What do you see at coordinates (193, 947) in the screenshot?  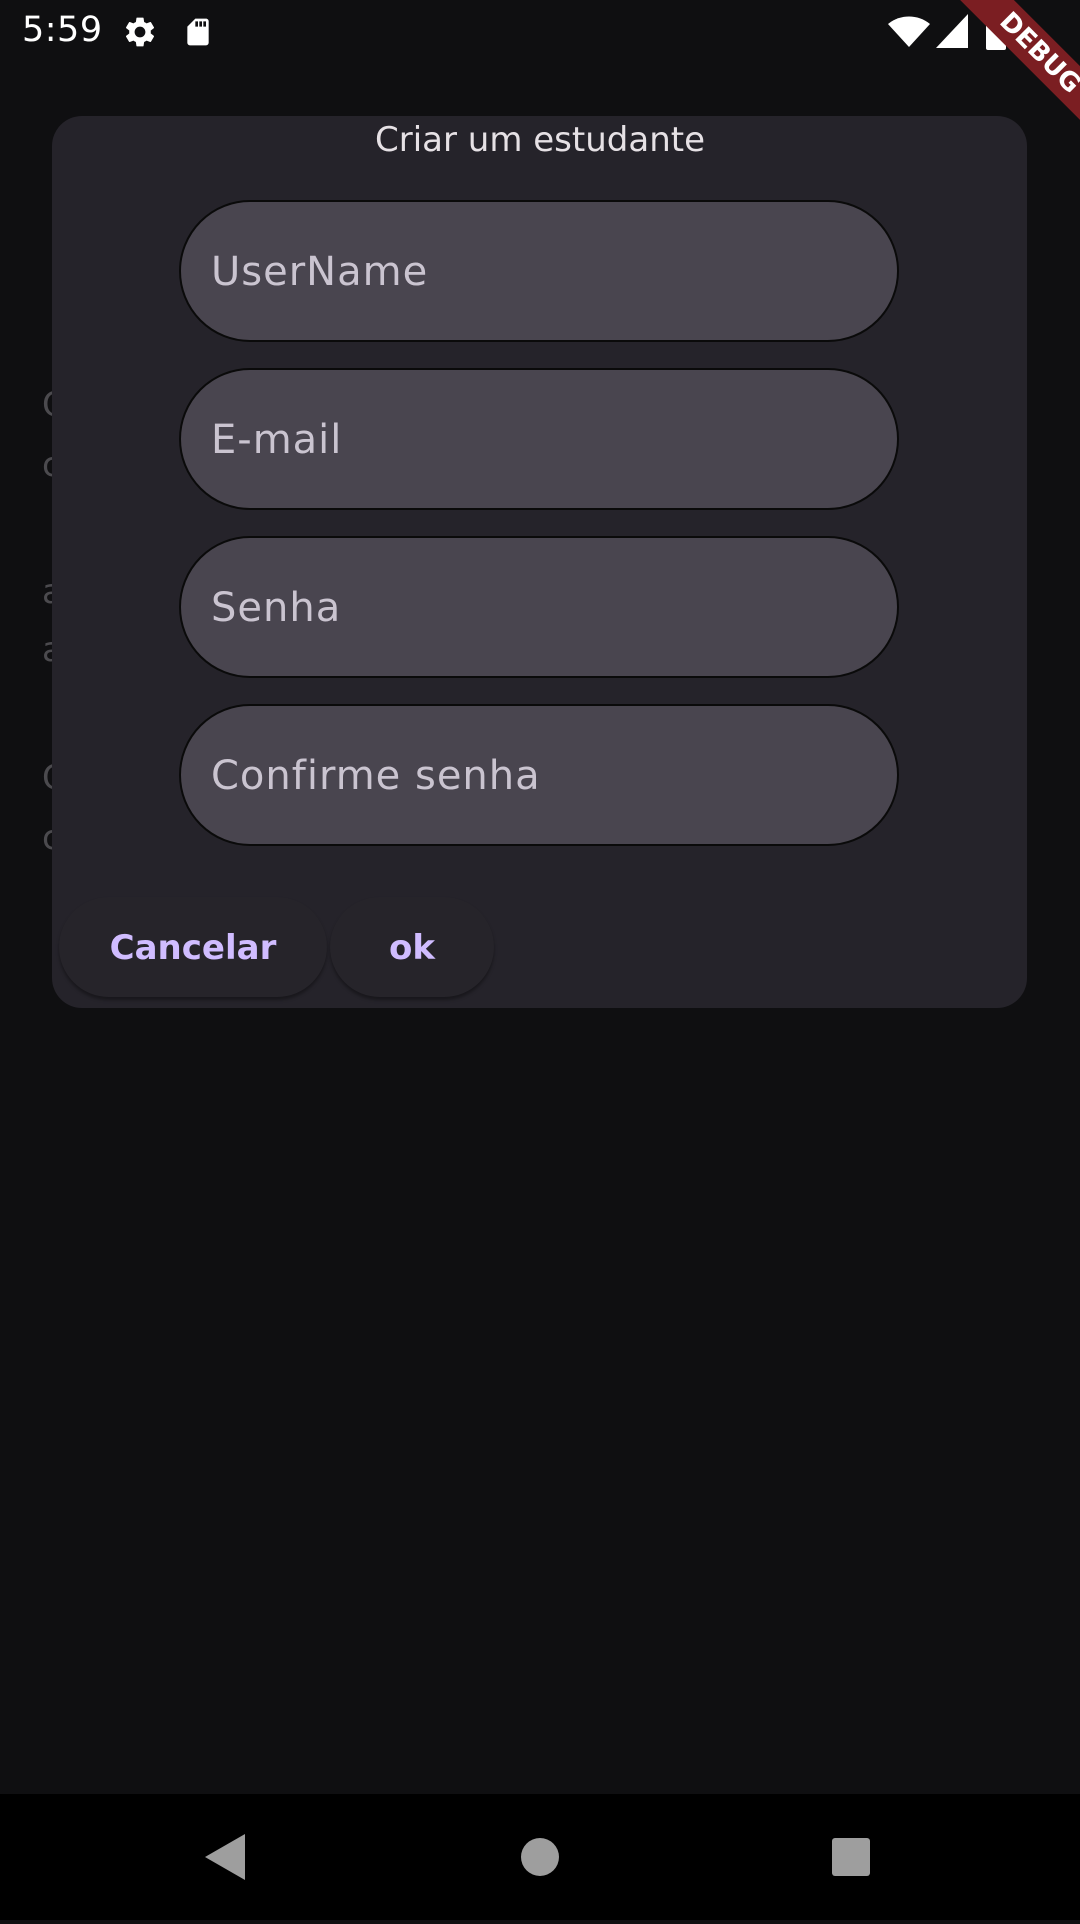 I see `cancel-button: Cancelar` at bounding box center [193, 947].